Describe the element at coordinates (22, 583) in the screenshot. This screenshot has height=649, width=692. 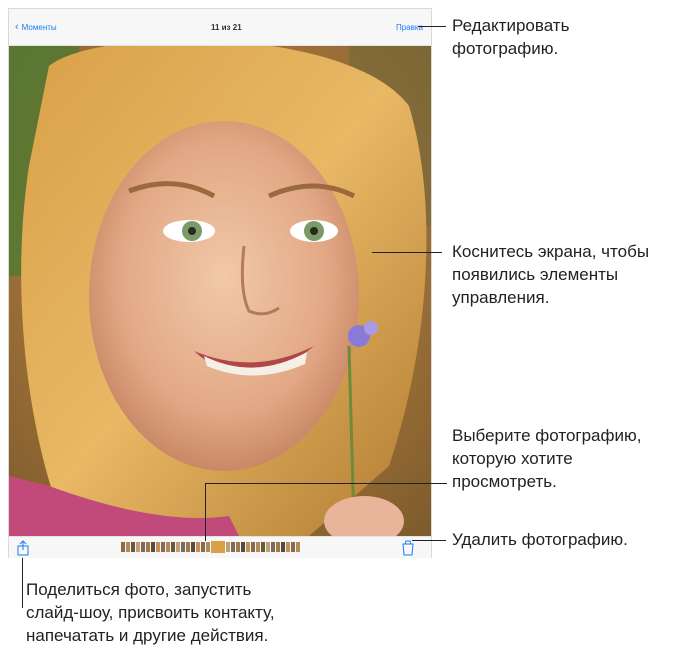
I see `leader-share` at that location.